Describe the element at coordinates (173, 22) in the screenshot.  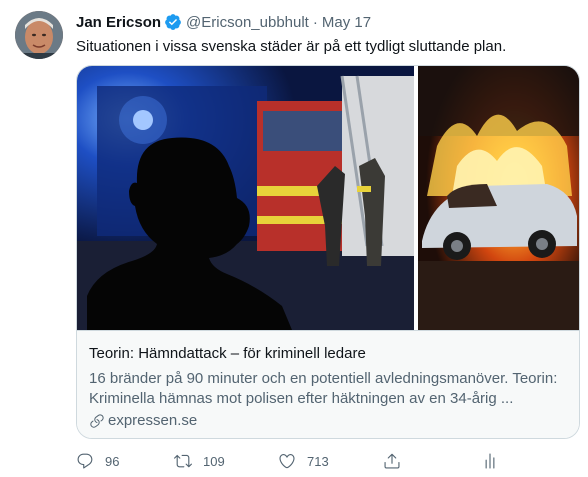
I see `verified-badge-icon` at that location.